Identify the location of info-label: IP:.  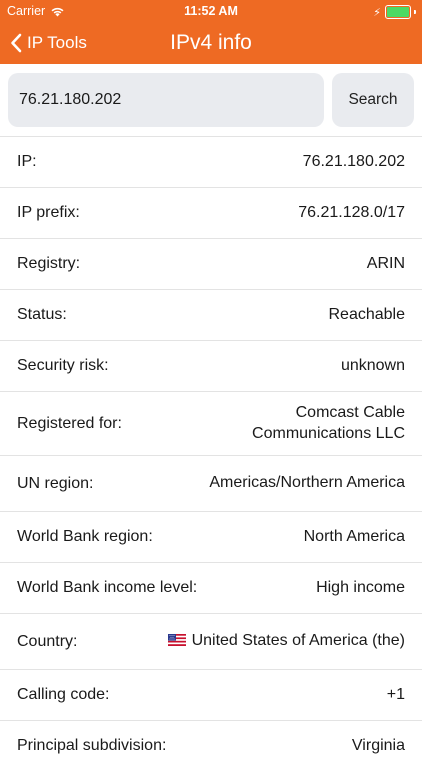
(27, 161).